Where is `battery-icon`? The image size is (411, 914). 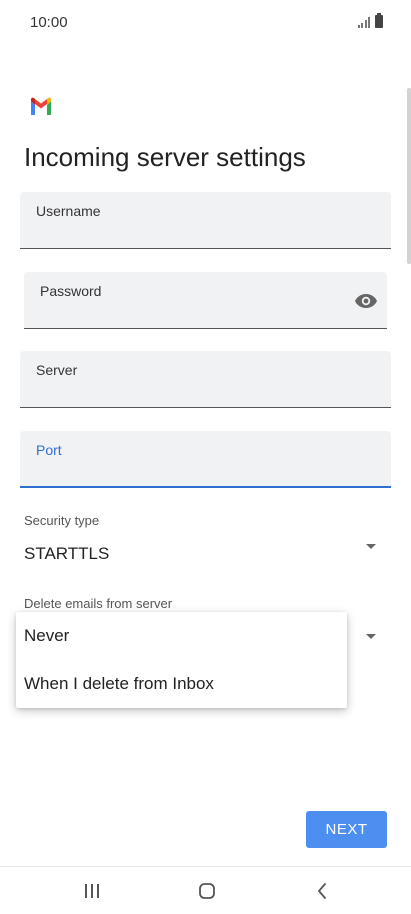
battery-icon is located at coordinates (379, 20).